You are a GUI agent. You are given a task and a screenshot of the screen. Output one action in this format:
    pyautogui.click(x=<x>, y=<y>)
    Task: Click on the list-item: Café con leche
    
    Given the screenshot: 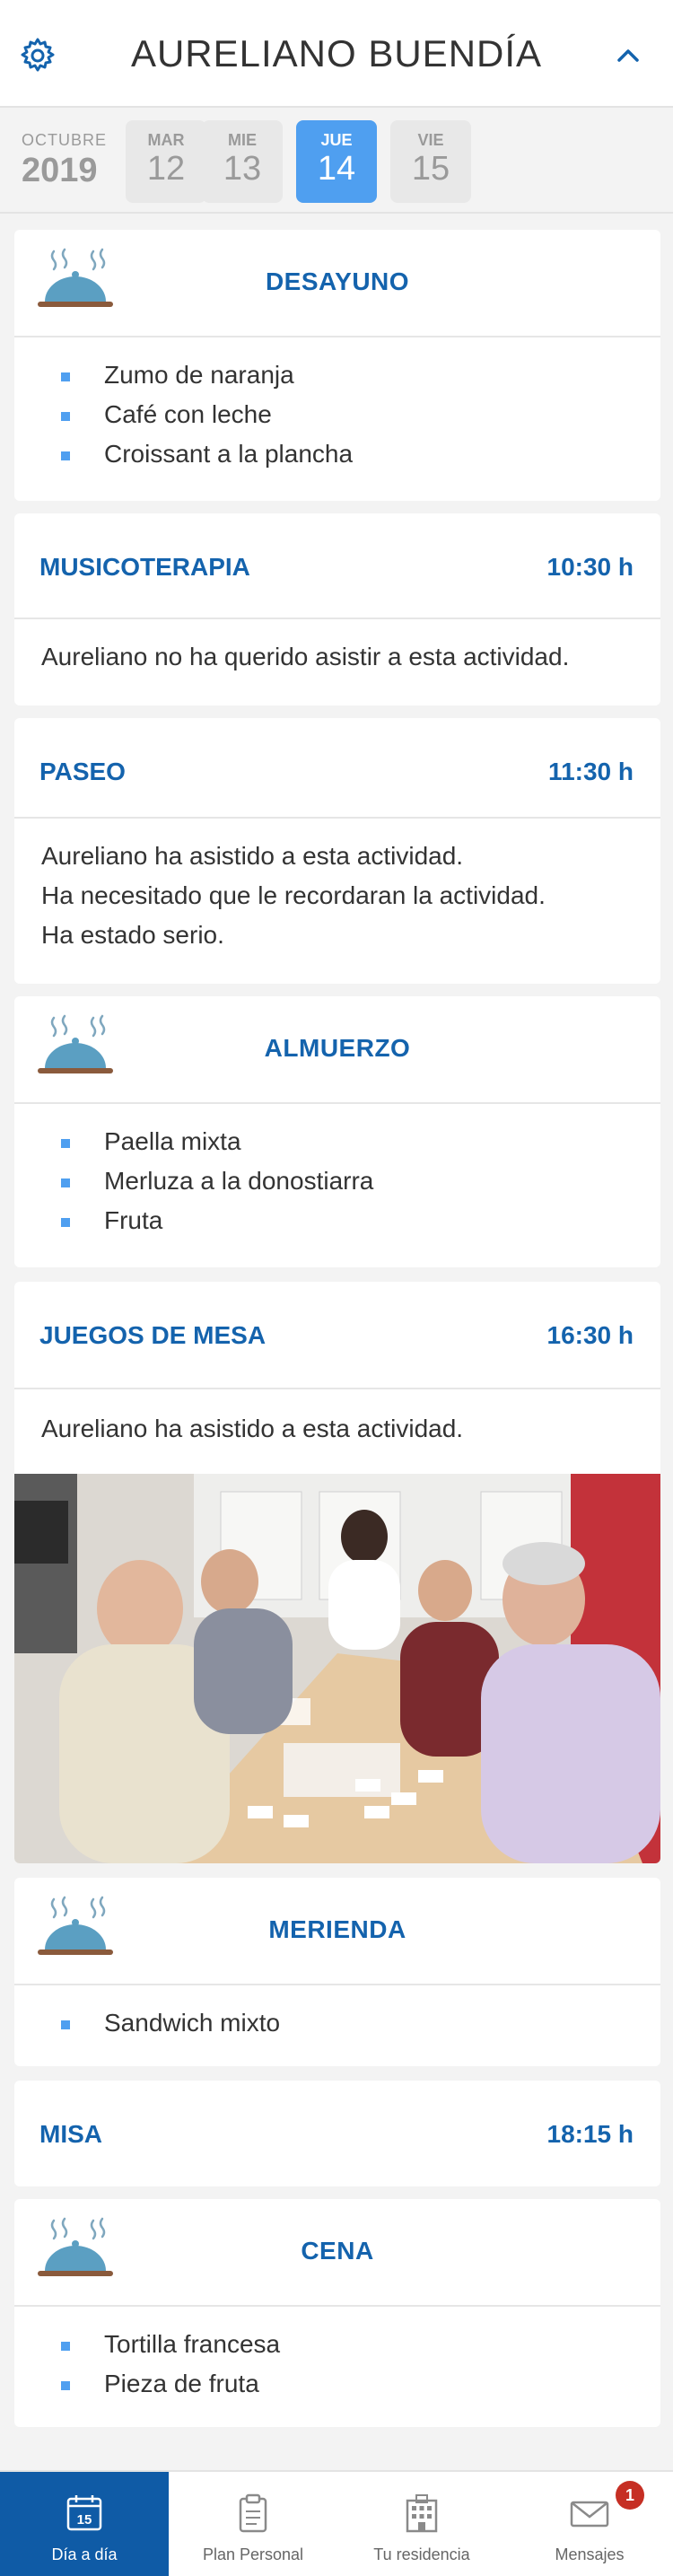 What is the action you would take?
    pyautogui.click(x=207, y=414)
    